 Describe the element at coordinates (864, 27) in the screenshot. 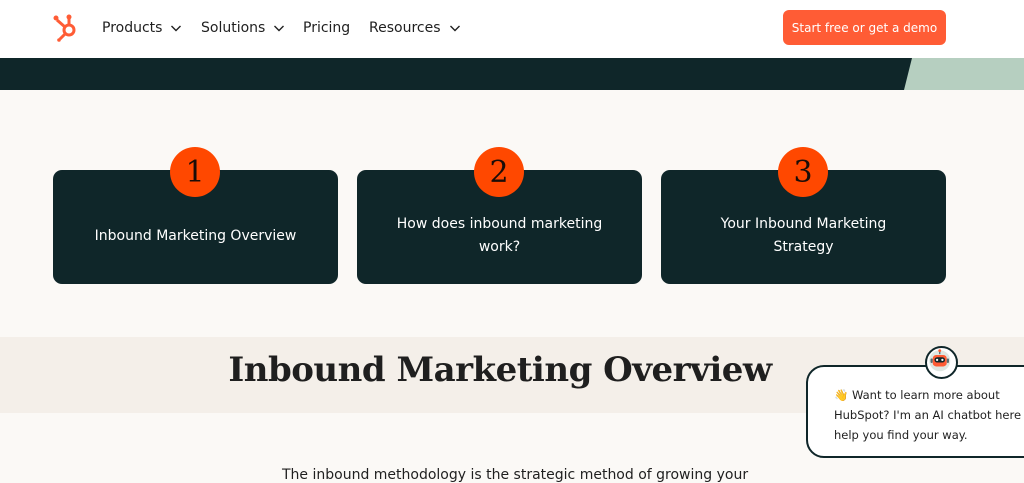

I see `start-free-demo-button: Start free or get a demo` at that location.